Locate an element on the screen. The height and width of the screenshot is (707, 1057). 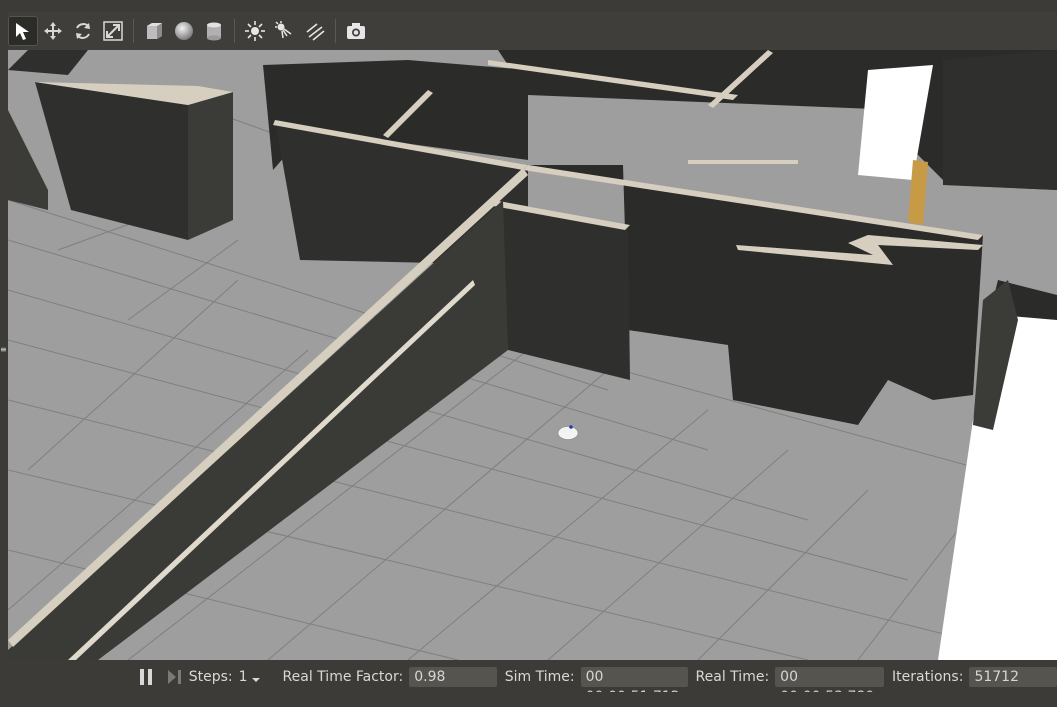
steps-value: 1 is located at coordinates (243, 677).